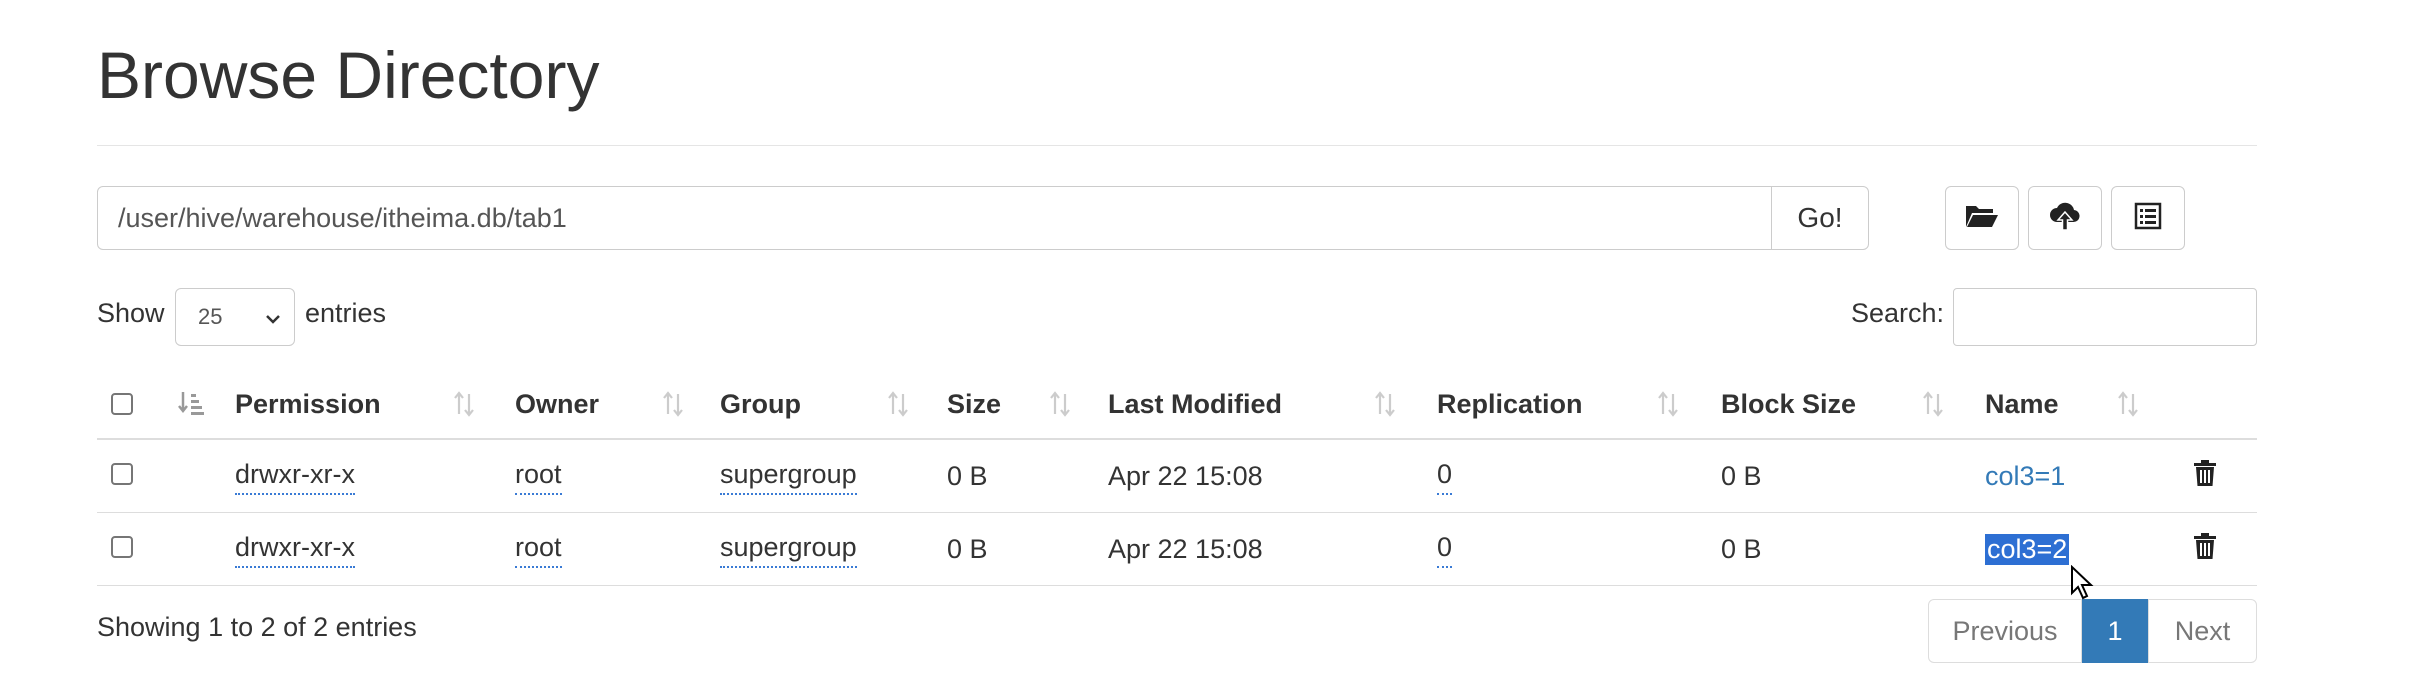 The width and height of the screenshot is (2426, 692). What do you see at coordinates (1177, 145) in the screenshot?
I see `title-divider` at bounding box center [1177, 145].